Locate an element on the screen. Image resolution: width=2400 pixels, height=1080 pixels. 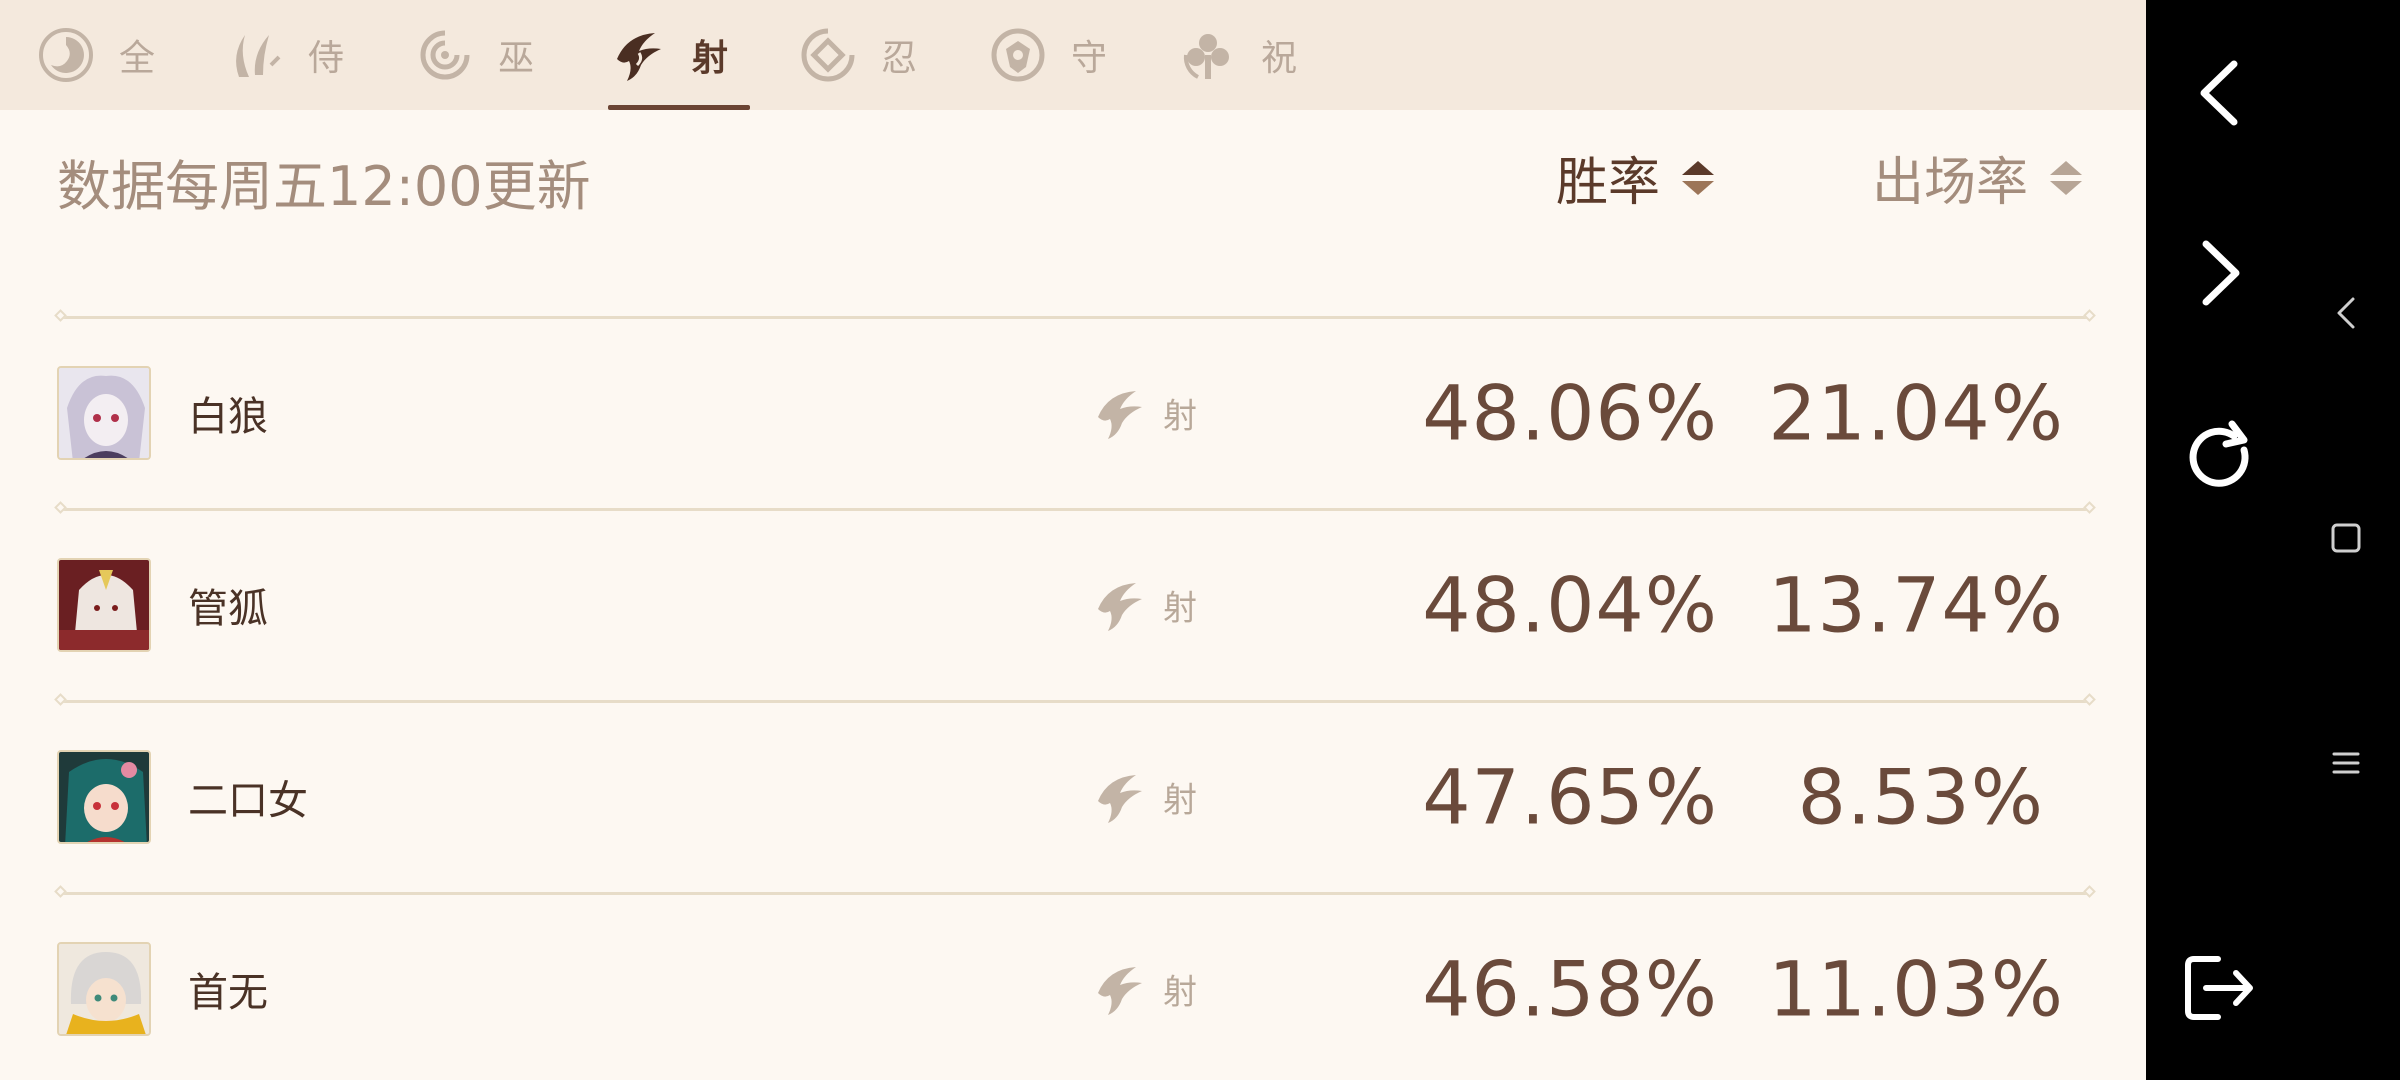
win-rate: 48.04% is located at coordinates (1570, 605).